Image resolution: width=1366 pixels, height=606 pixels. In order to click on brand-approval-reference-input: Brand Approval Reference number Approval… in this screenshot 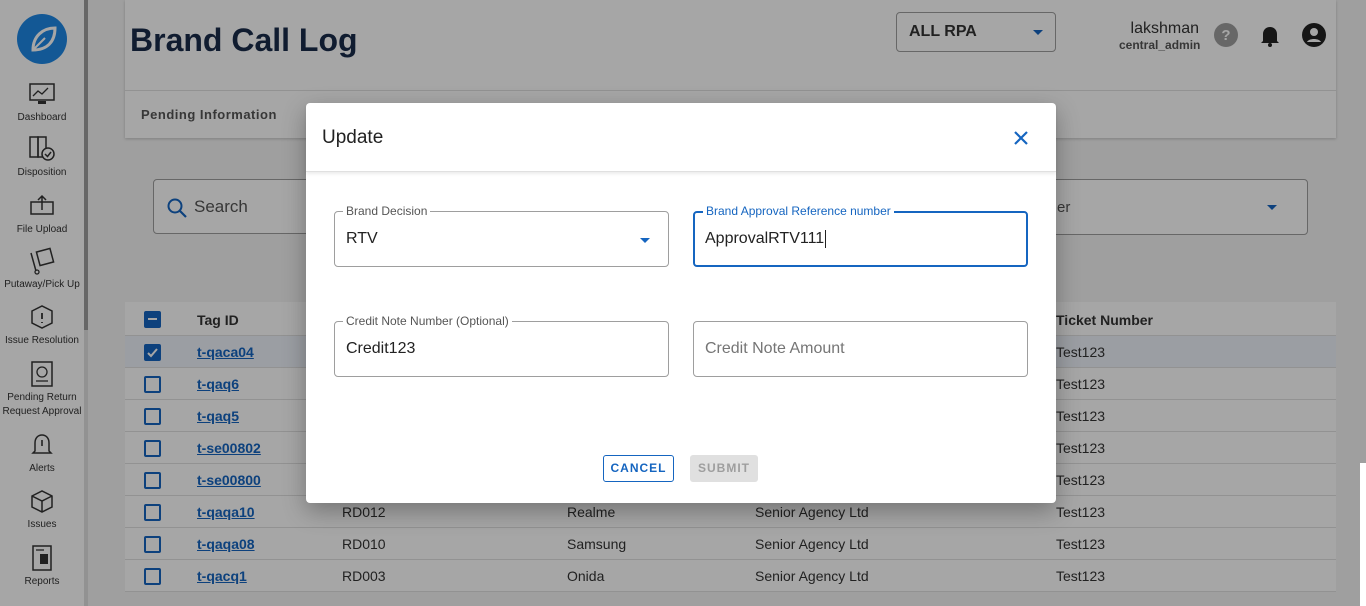, I will do `click(860, 235)`.